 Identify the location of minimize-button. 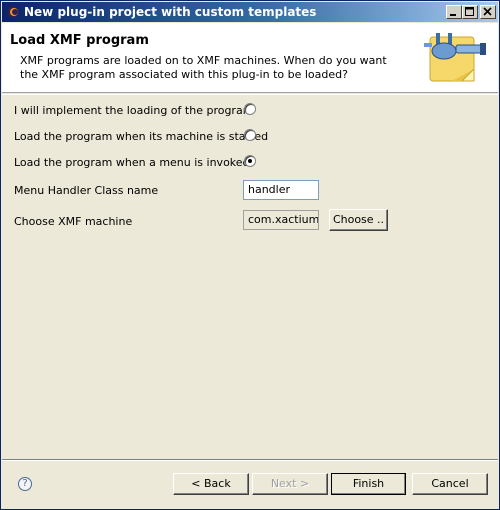
(454, 12).